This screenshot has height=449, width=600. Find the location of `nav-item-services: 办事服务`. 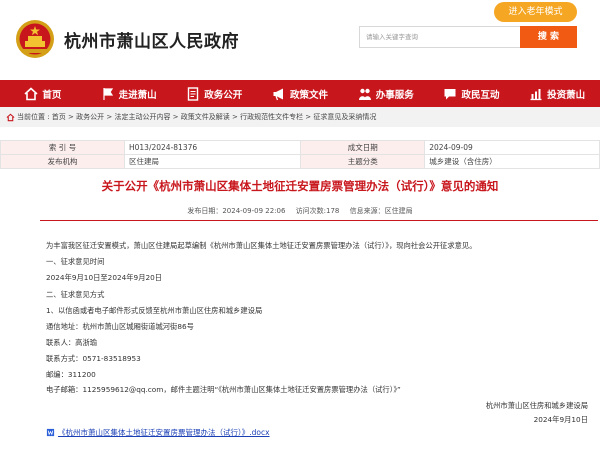

nav-item-services: 办事服务 is located at coordinates (386, 93).